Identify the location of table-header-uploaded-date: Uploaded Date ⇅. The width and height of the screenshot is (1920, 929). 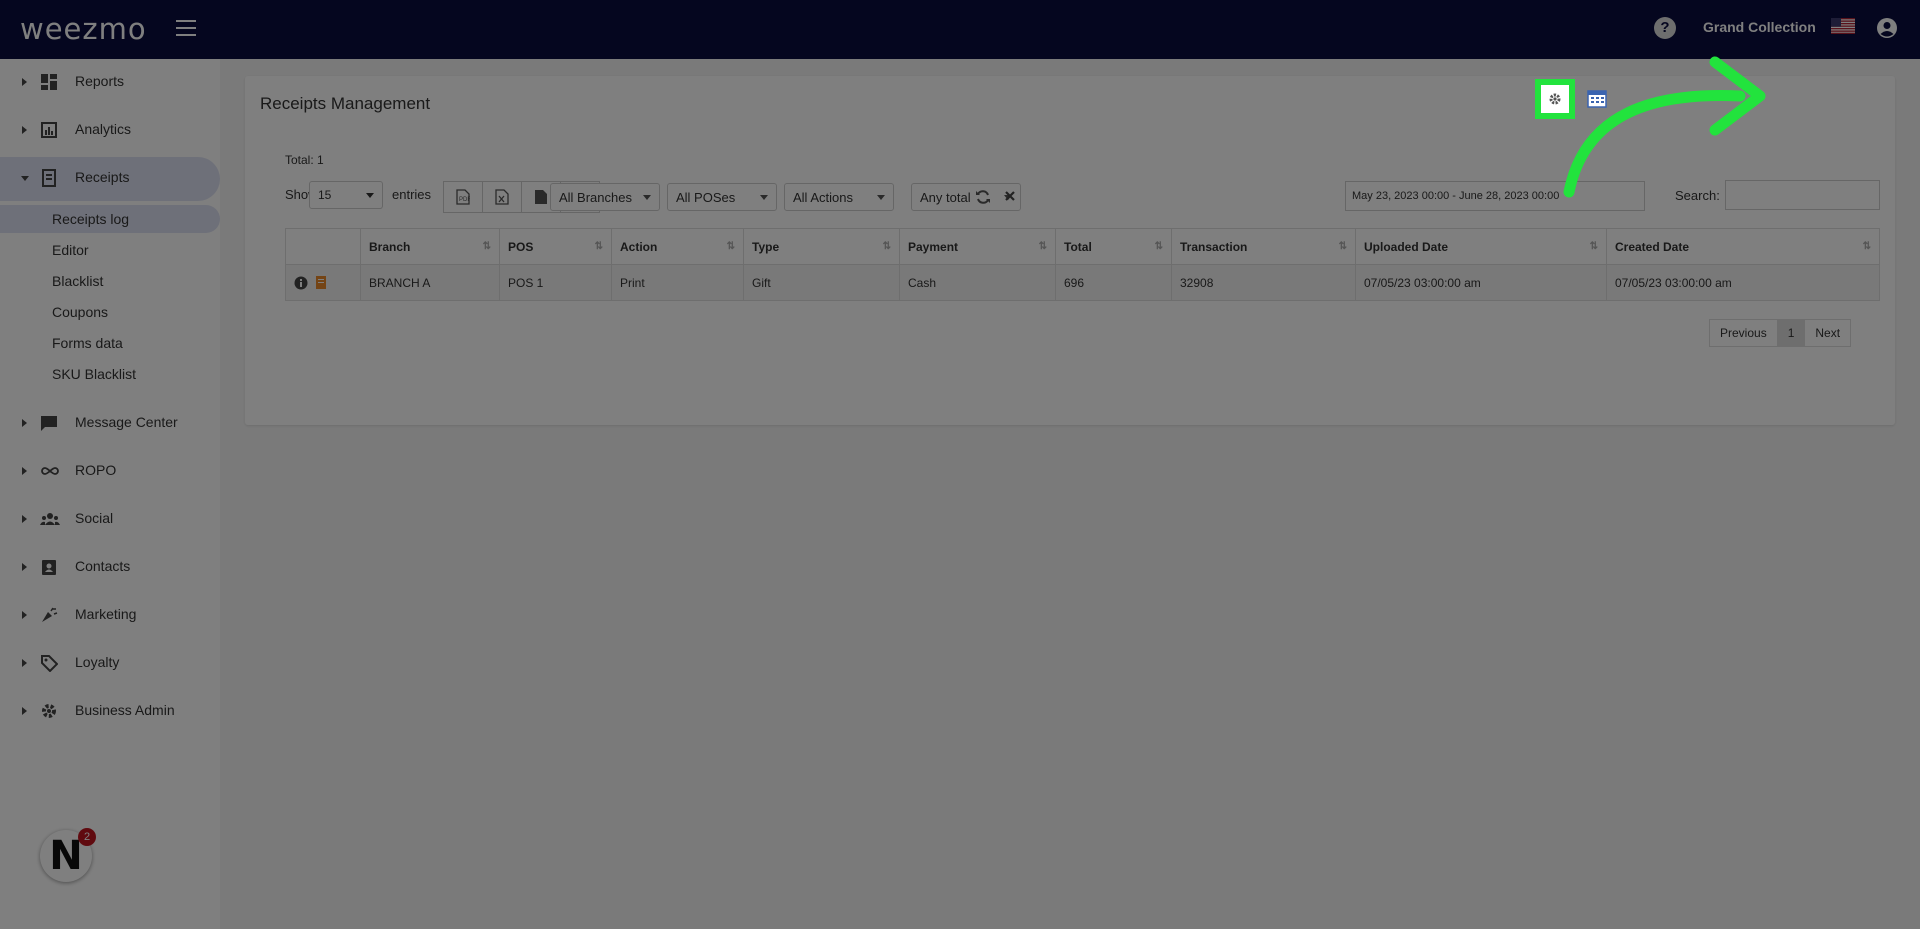
(1481, 246).